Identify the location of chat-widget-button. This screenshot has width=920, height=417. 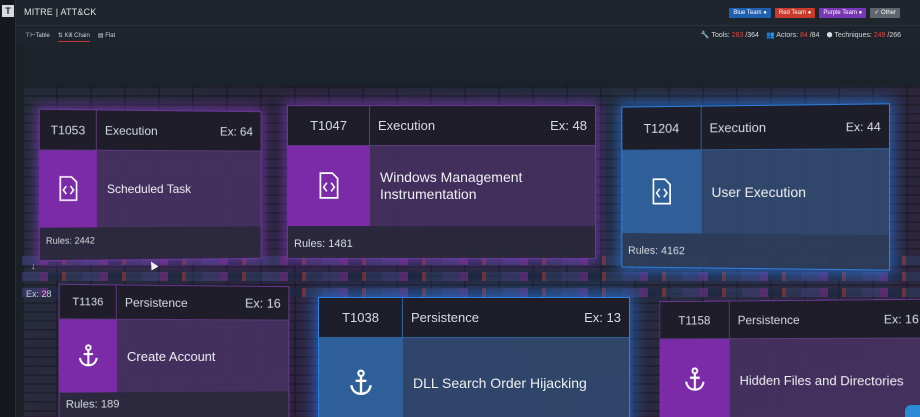
(912, 411).